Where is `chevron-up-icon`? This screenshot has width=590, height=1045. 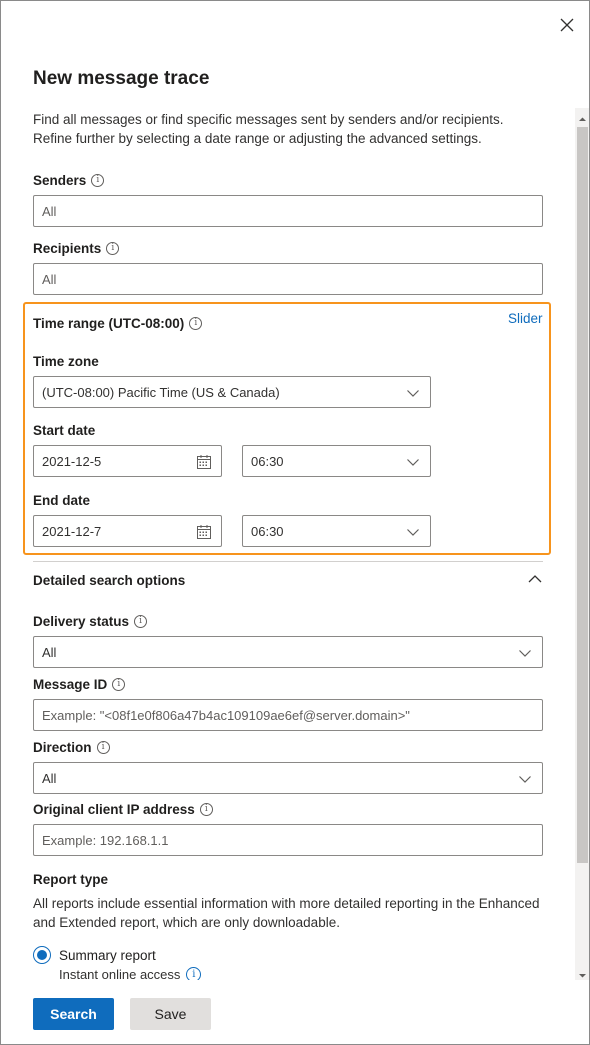
chevron-up-icon is located at coordinates (535, 579).